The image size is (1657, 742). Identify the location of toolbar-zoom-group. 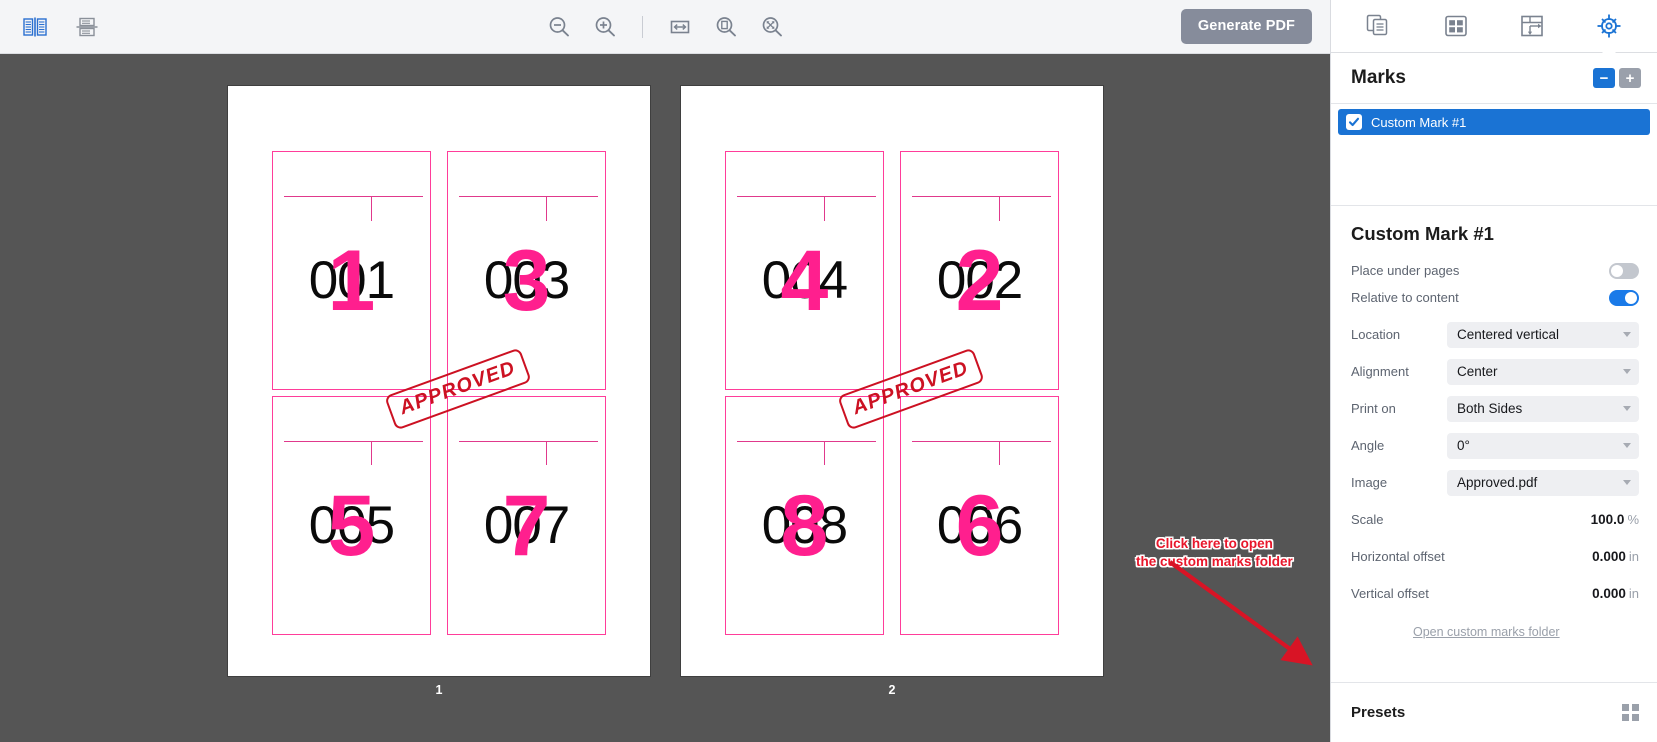
(665, 26).